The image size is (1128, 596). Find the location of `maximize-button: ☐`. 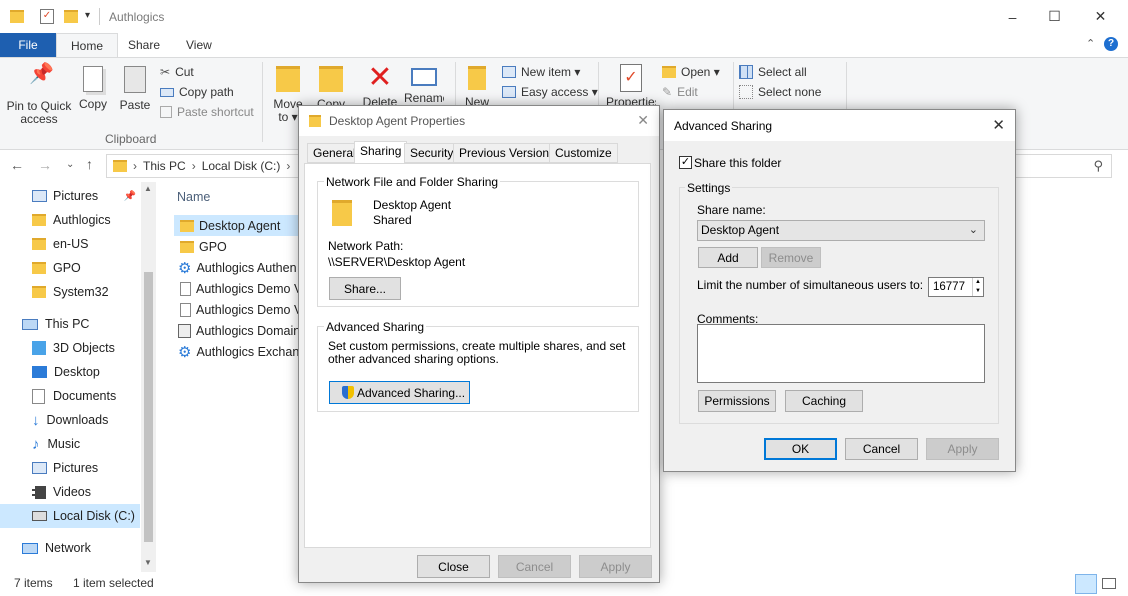

maximize-button: ☐ is located at coordinates (1054, 16).